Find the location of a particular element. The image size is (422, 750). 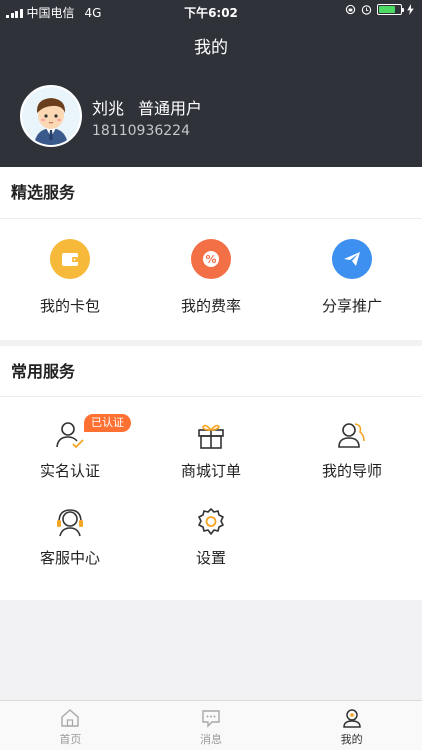

tab-profile-label: 我的 is located at coordinates (351, 739).